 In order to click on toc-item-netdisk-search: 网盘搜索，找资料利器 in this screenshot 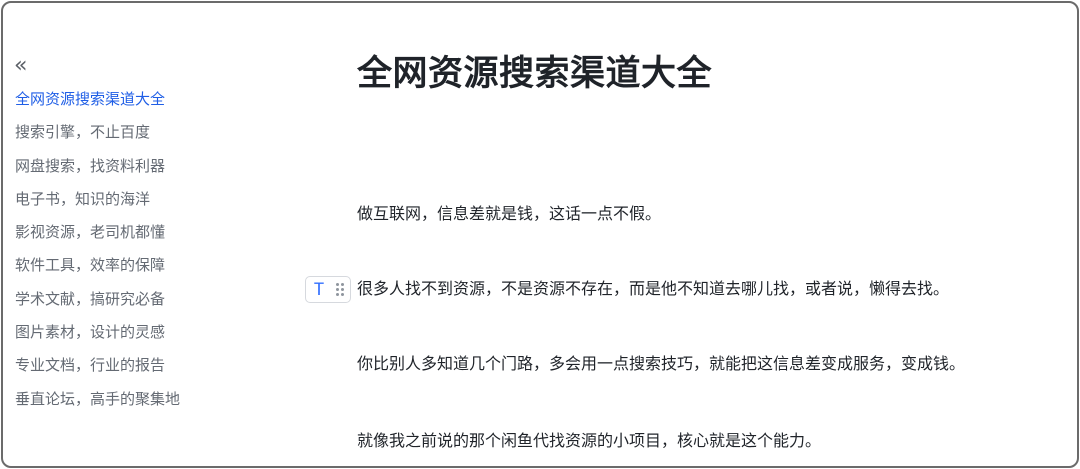, I will do `click(125, 166)`.